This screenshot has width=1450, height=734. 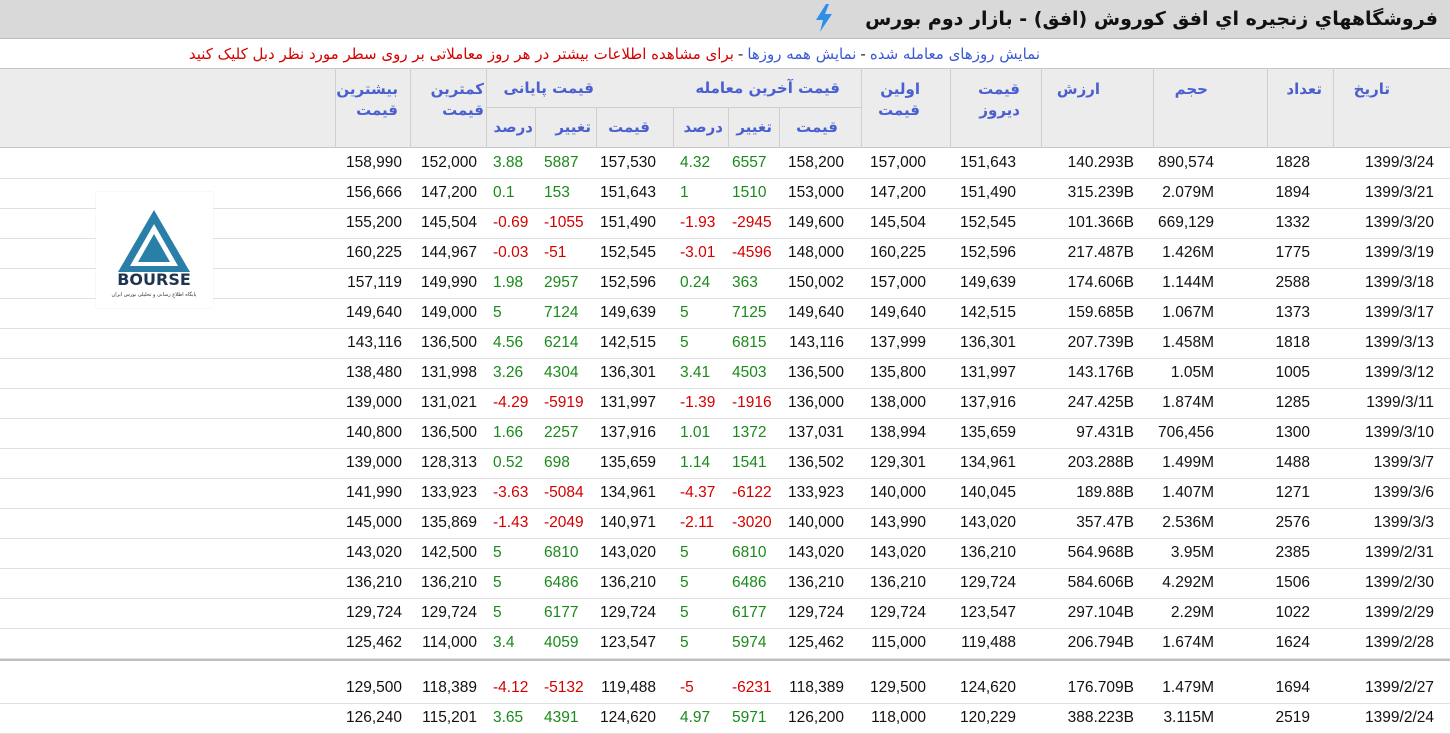 I want to click on date-cell: 1399/3/24, so click(x=1399, y=162).